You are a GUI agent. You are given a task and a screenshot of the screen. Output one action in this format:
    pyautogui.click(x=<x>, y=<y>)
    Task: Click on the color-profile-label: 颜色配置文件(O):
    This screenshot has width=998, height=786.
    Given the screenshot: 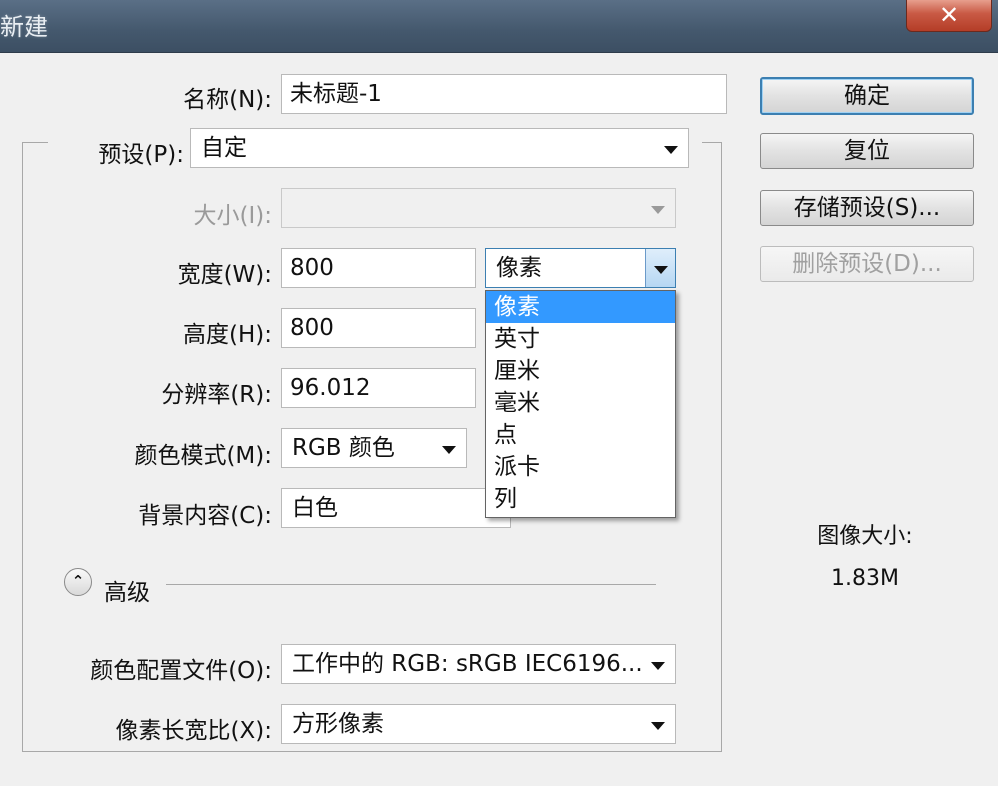 What is the action you would take?
    pyautogui.click(x=181, y=671)
    